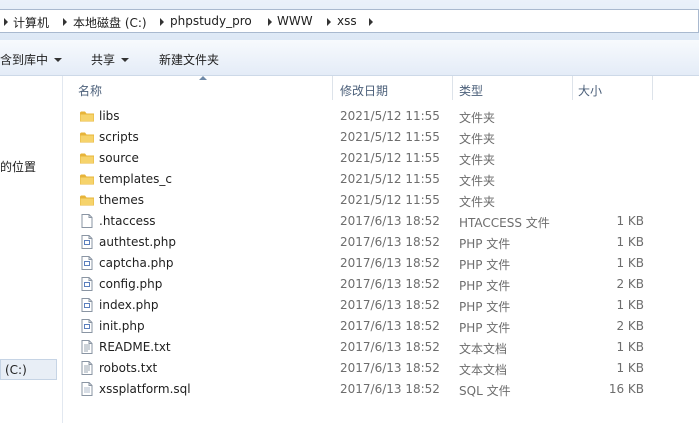 The image size is (699, 423). I want to click on file-row: libs 2021/5/12 11:55 文件夹, so click(381, 116).